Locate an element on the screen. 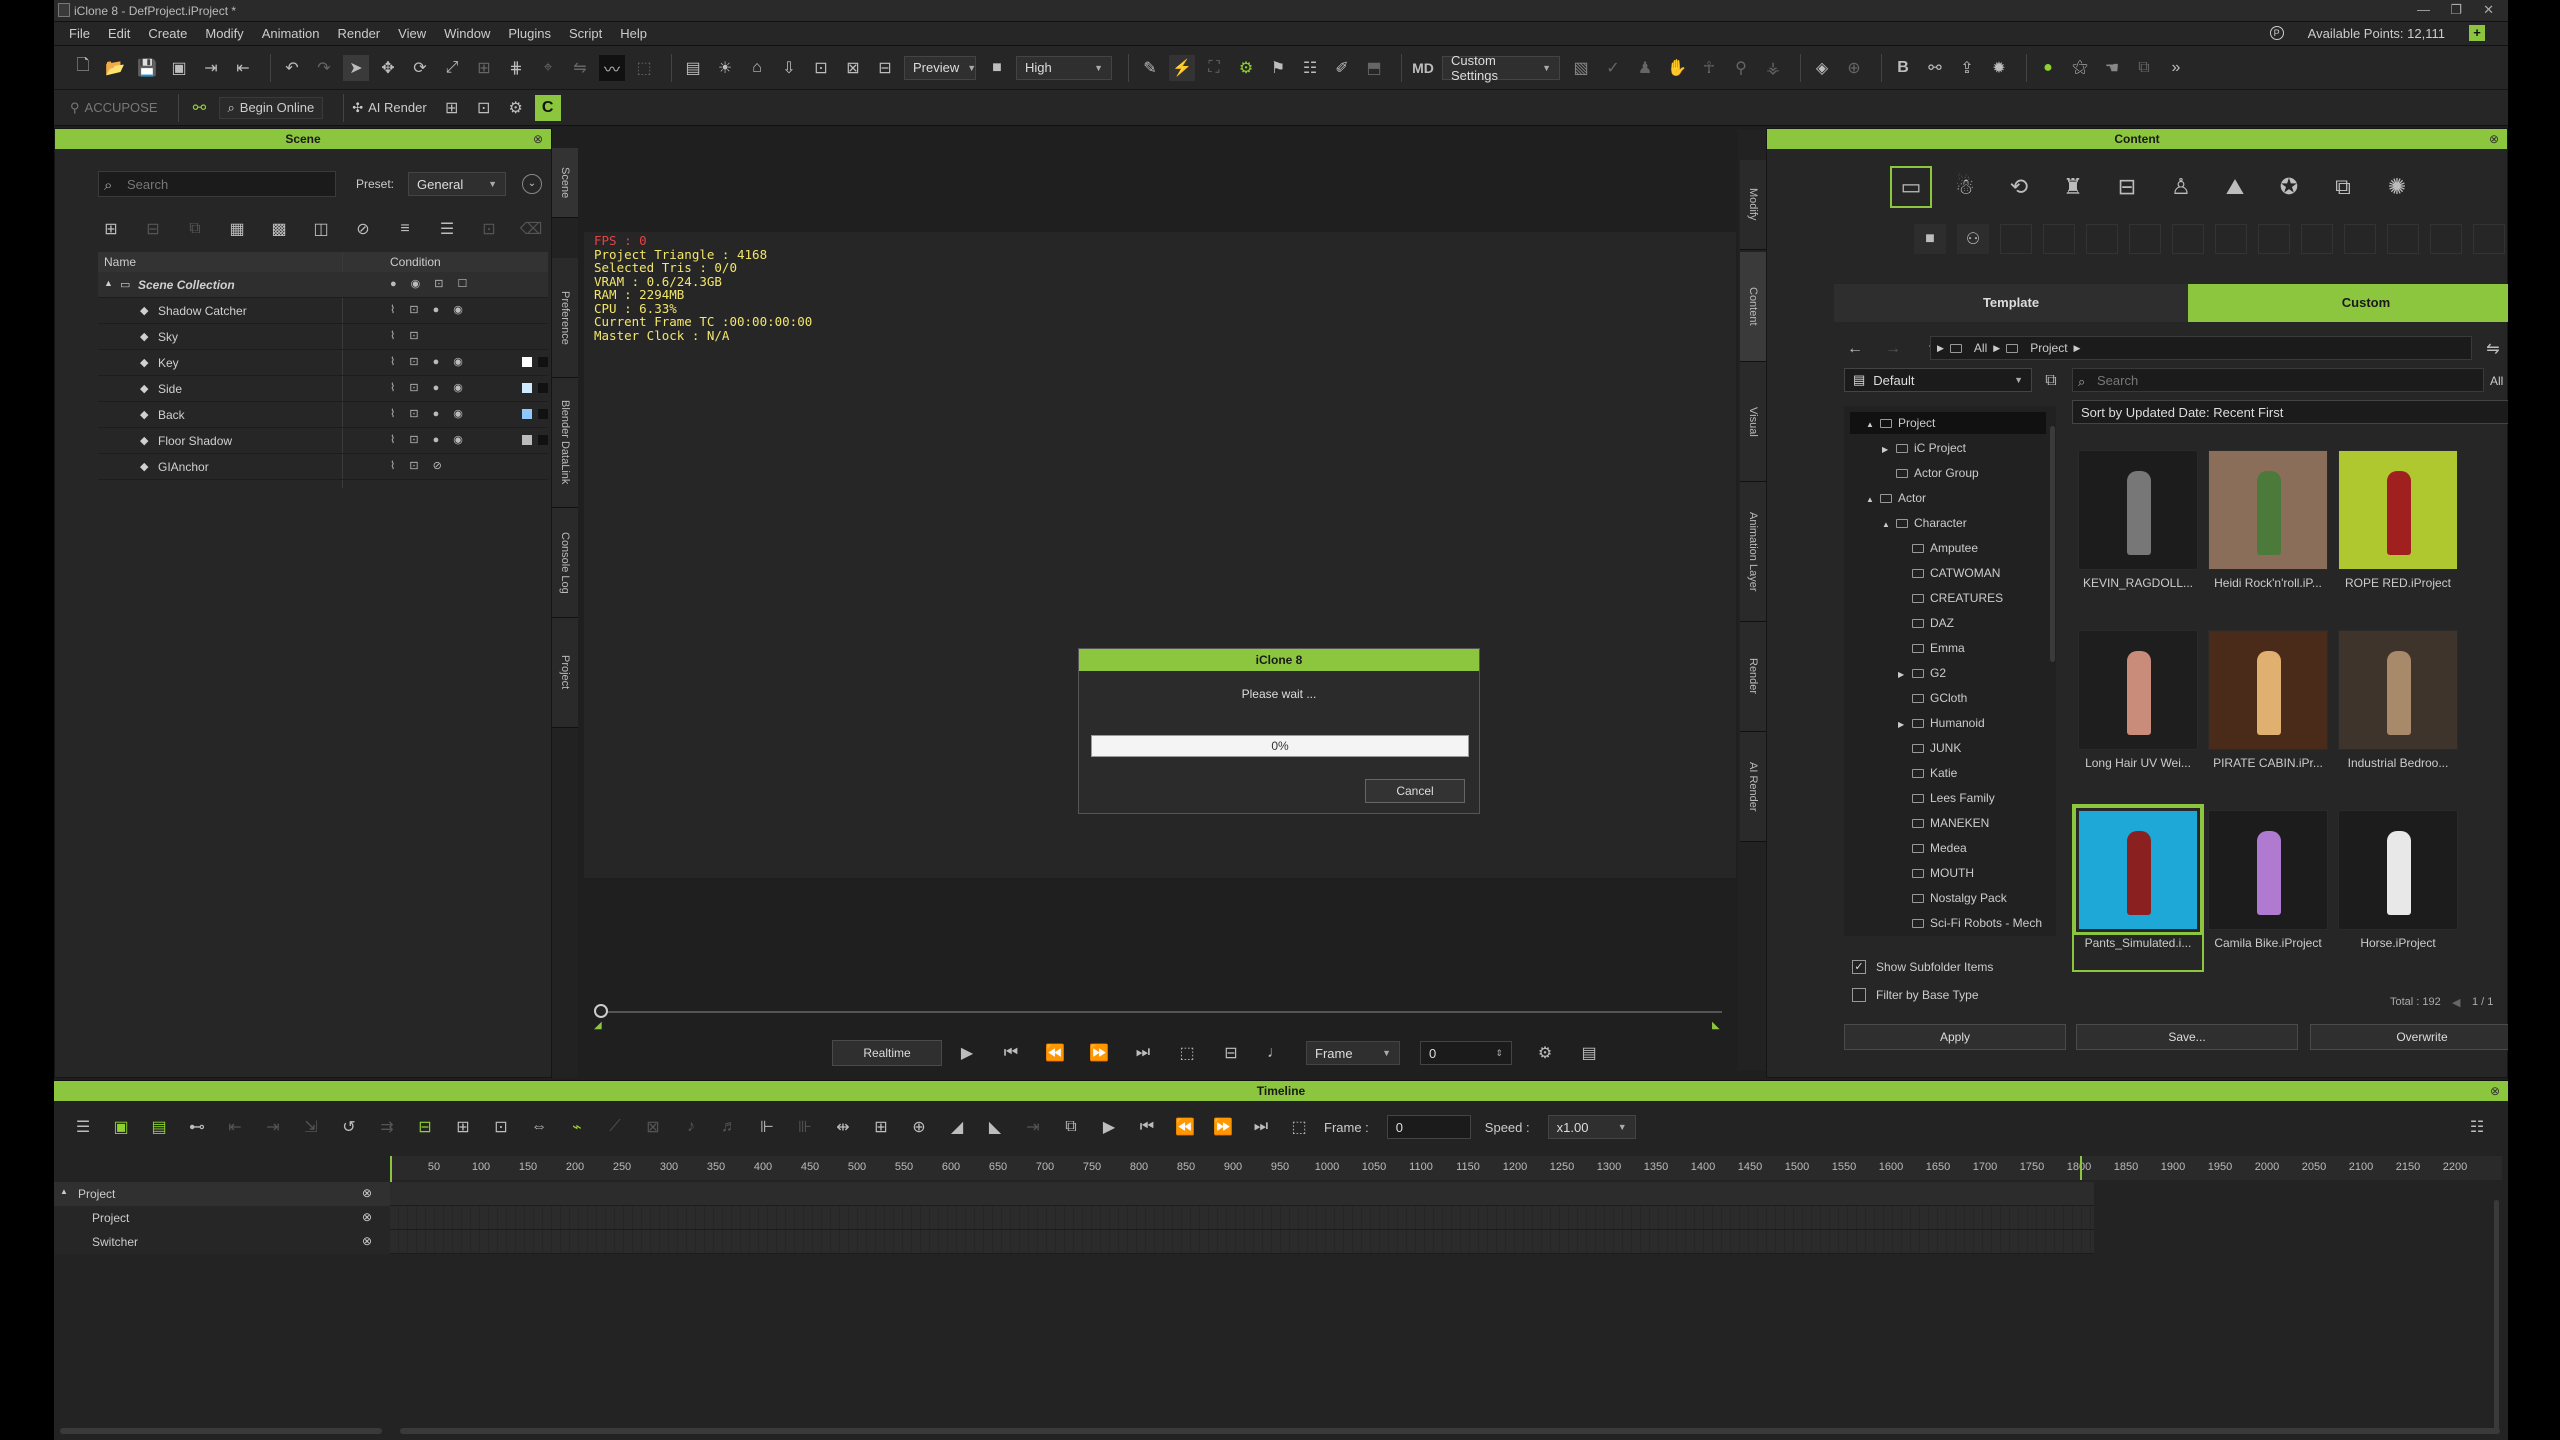 This screenshot has width=2560, height=1440. gear-icon: ✹ is located at coordinates (1999, 68).